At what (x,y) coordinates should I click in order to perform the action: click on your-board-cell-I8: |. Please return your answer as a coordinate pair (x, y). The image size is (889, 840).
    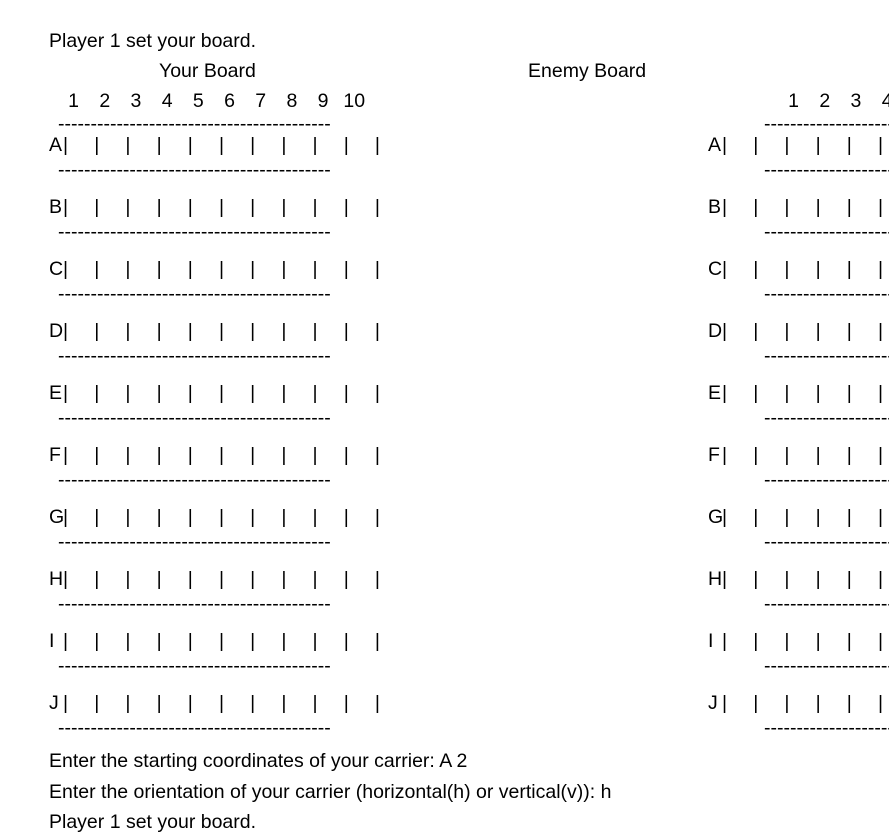
    Looking at the image, I should click on (296, 641).